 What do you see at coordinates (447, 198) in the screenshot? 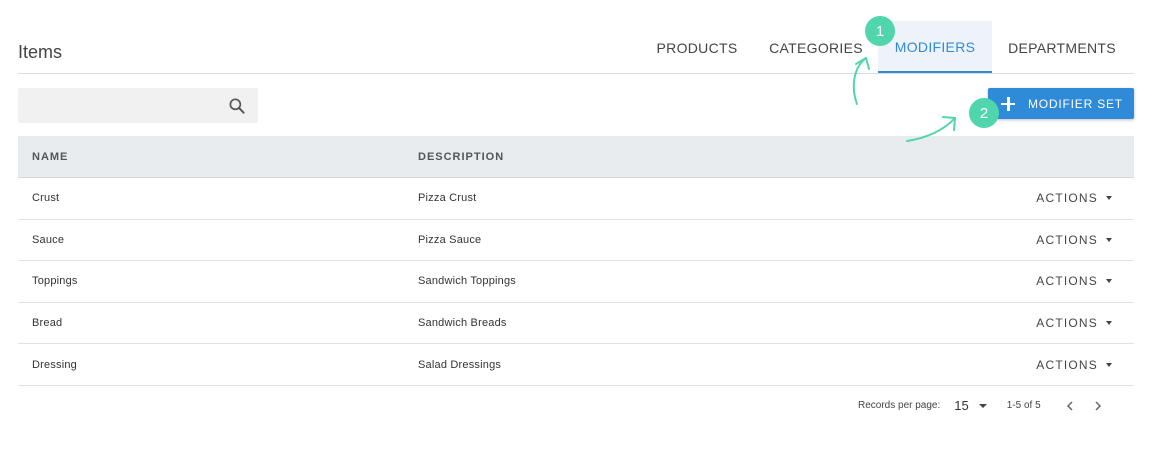
I see `row-description: Pizza Crust` at bounding box center [447, 198].